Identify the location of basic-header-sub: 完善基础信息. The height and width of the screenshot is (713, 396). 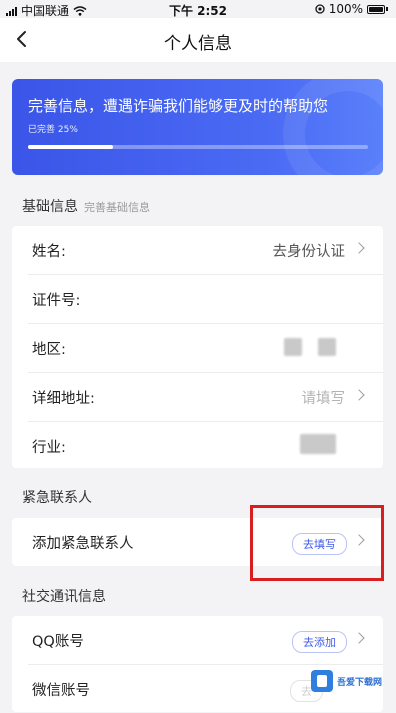
(117, 207).